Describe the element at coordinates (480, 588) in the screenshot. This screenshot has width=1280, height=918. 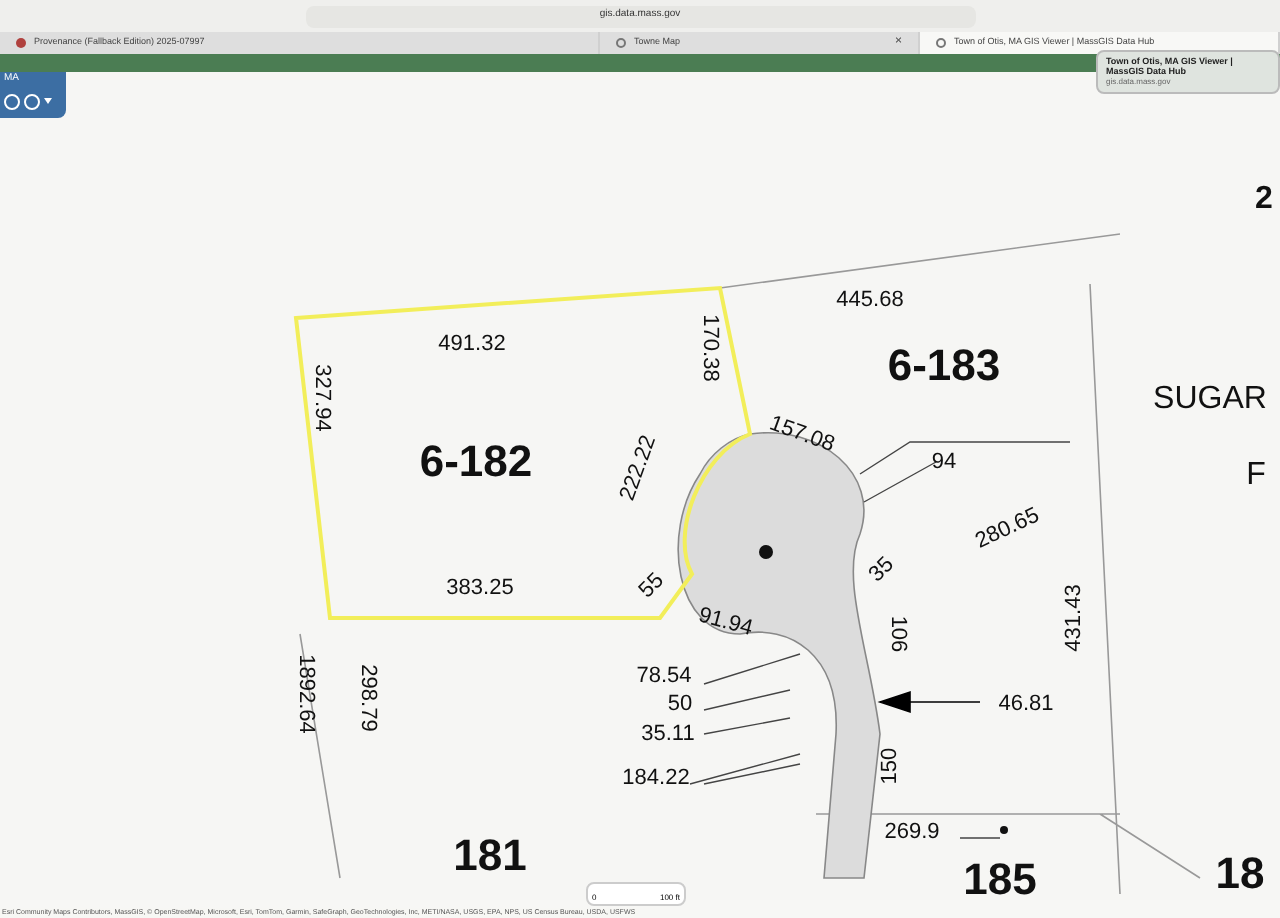
I see `dimension-label: 383.25` at that location.